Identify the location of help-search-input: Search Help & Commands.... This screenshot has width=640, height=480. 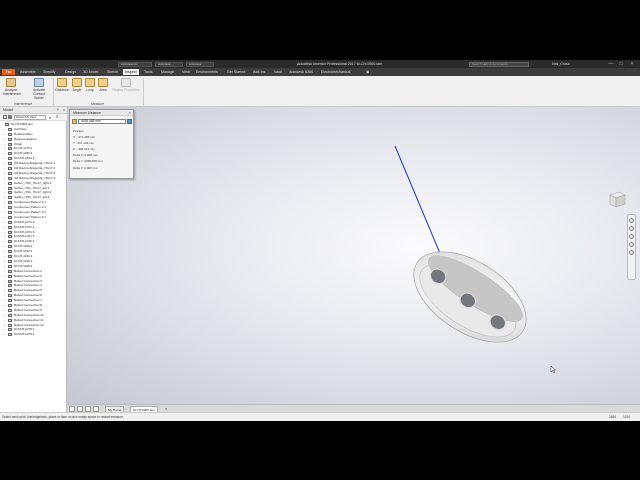
(499, 64).